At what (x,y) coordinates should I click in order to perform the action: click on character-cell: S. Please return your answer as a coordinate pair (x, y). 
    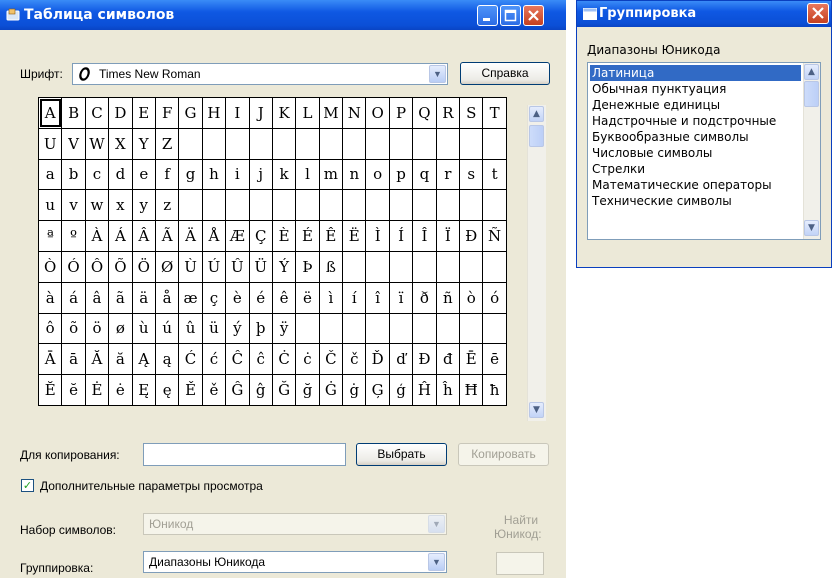
    Looking at the image, I should click on (471, 113).